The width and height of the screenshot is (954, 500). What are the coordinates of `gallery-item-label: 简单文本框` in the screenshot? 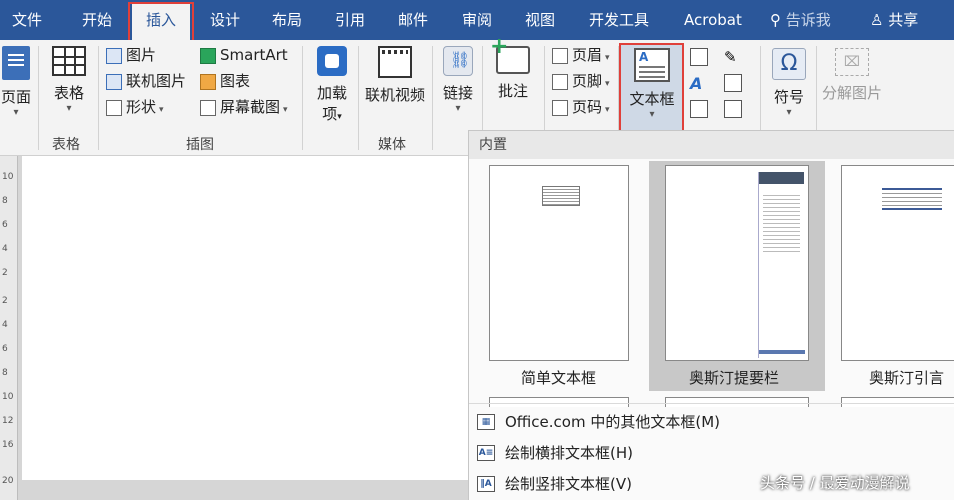 It's located at (559, 378).